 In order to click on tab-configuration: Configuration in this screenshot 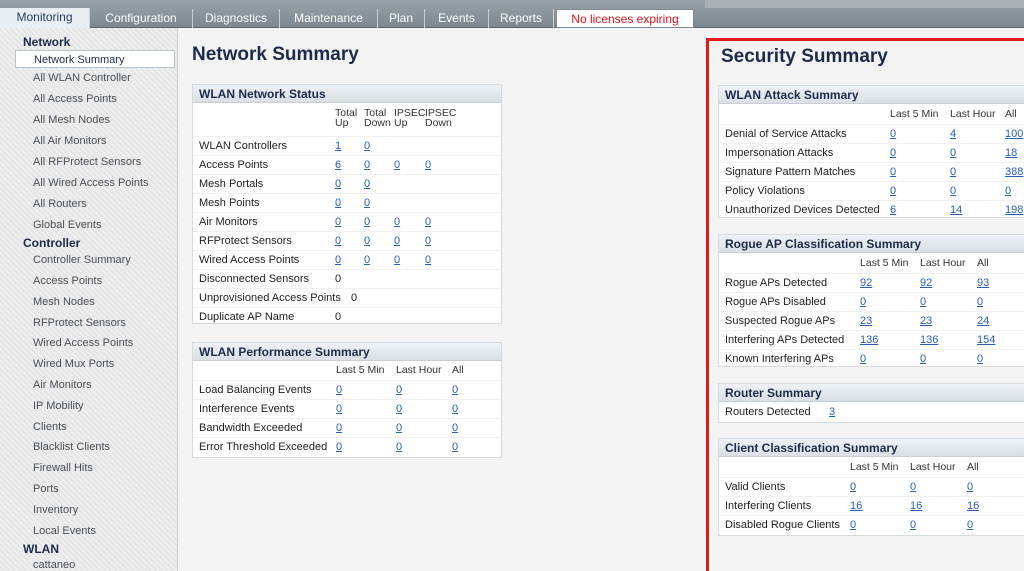, I will do `click(141, 18)`.